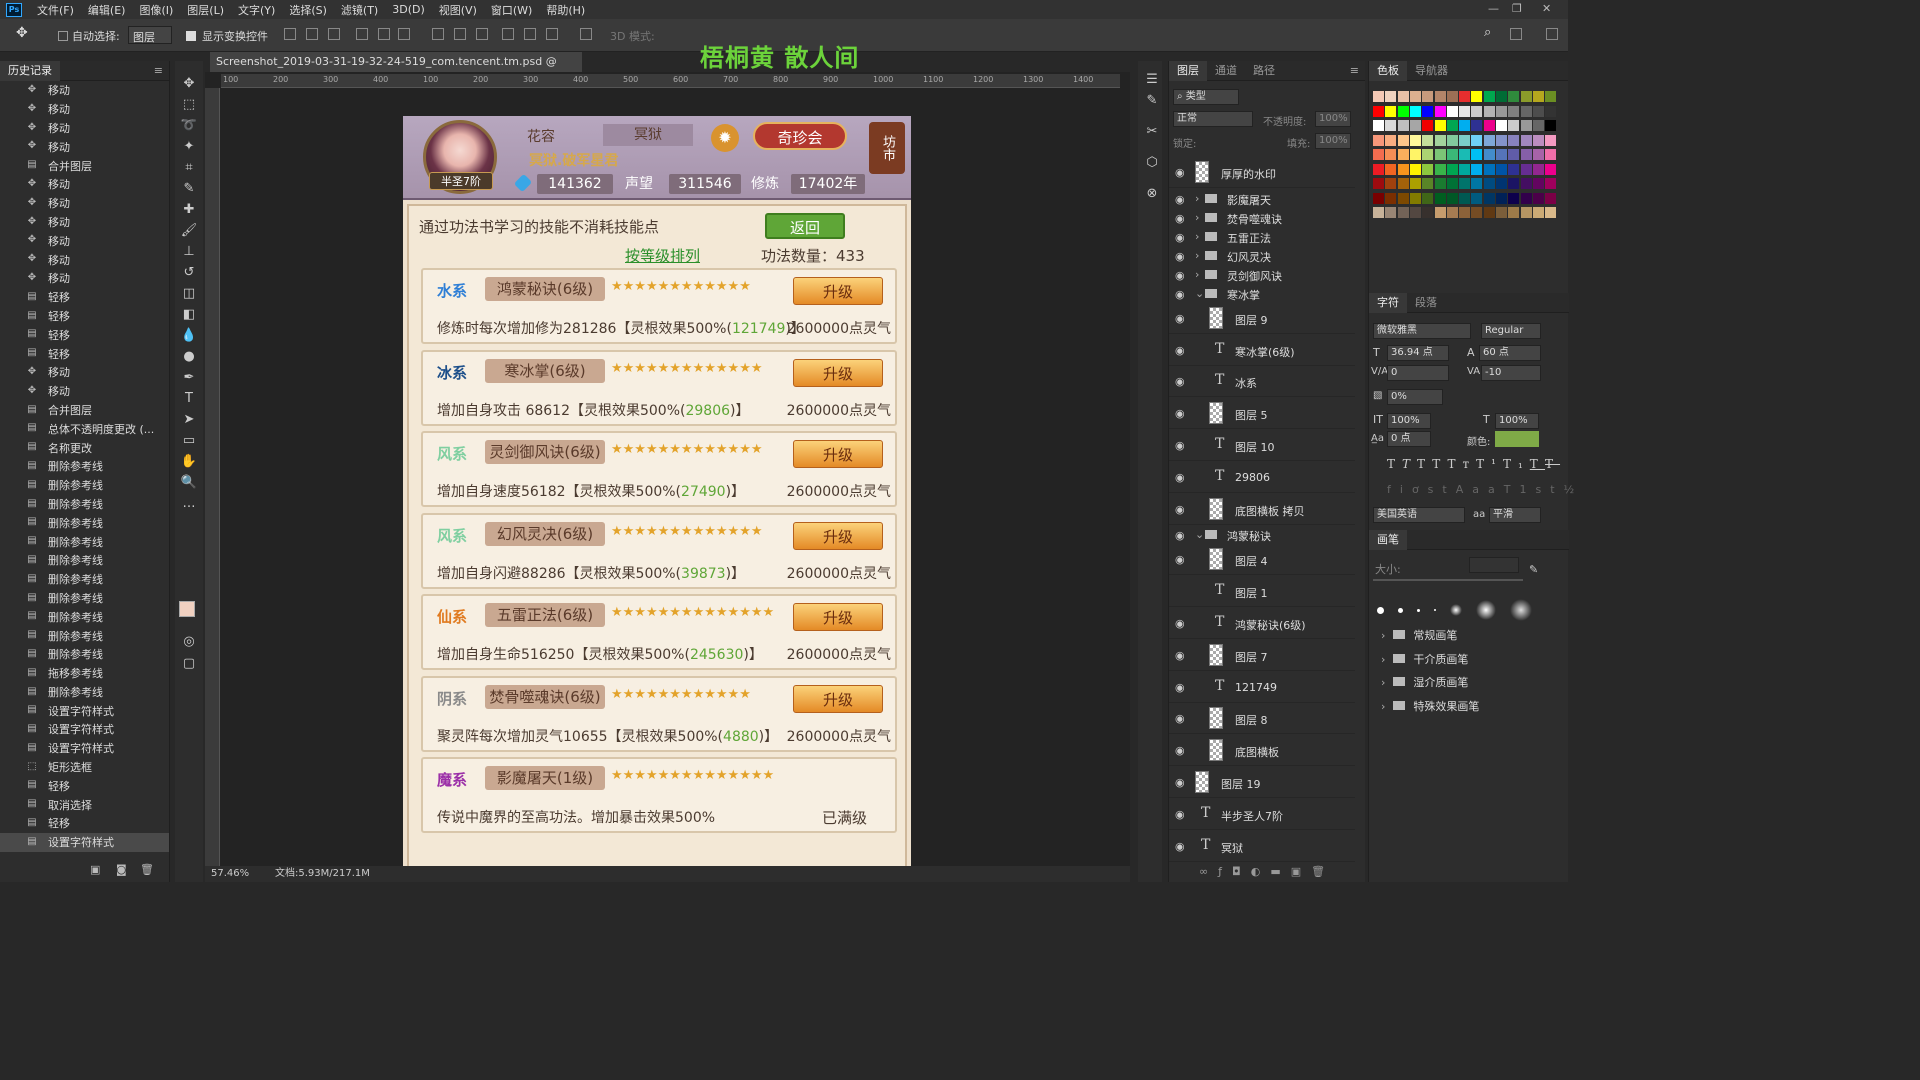 The height and width of the screenshot is (1080, 1920). Describe the element at coordinates (1448, 580) in the screenshot. I see `brush-size-slider` at that location.